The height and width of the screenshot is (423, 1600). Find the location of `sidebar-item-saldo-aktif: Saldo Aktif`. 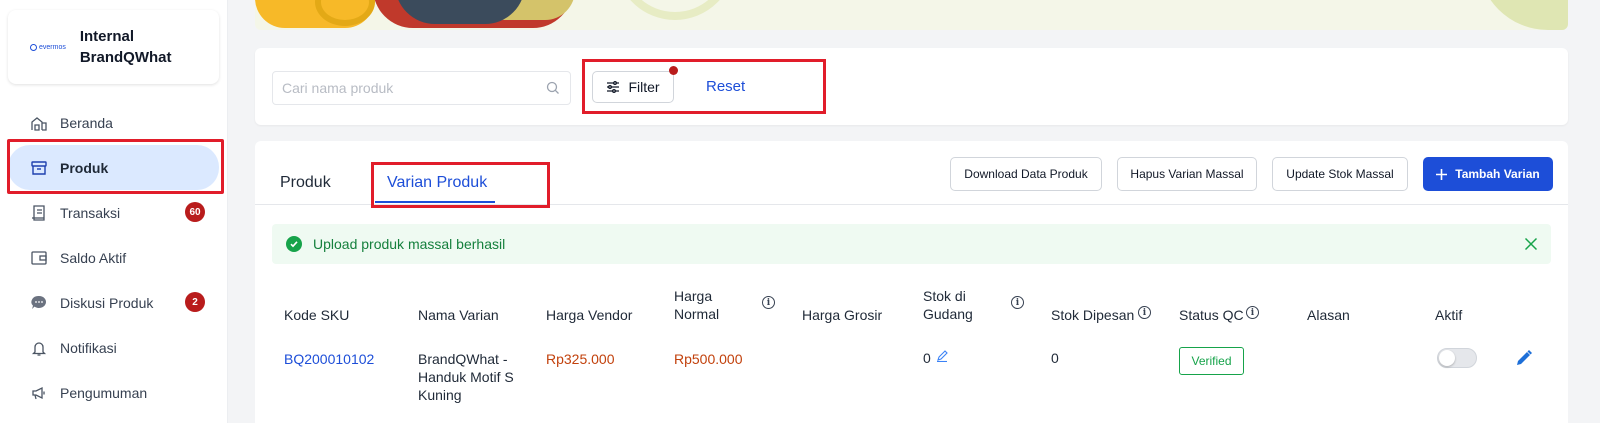

sidebar-item-saldo-aktif: Saldo Aktif is located at coordinates (113, 257).